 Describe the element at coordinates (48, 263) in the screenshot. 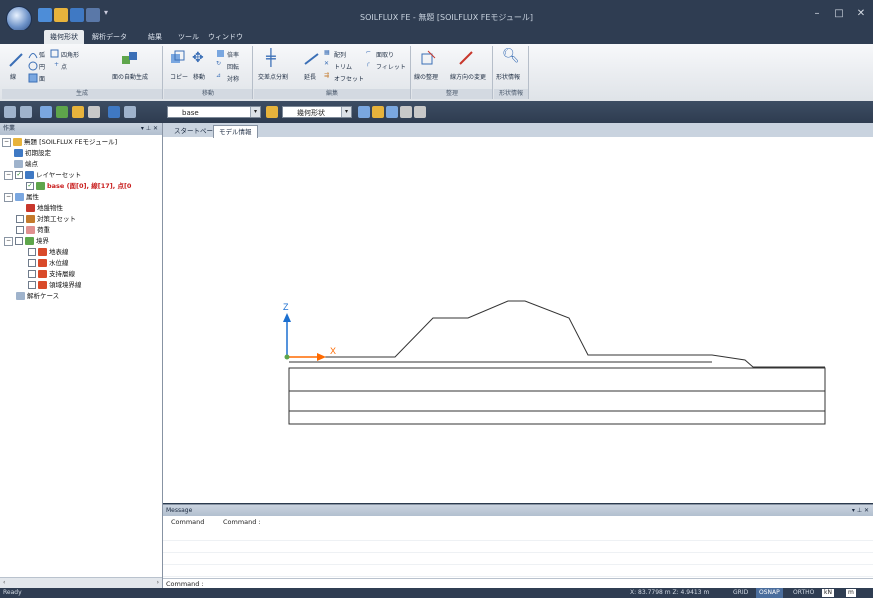

I see `tree-item-water-level-line: 水位線` at that location.